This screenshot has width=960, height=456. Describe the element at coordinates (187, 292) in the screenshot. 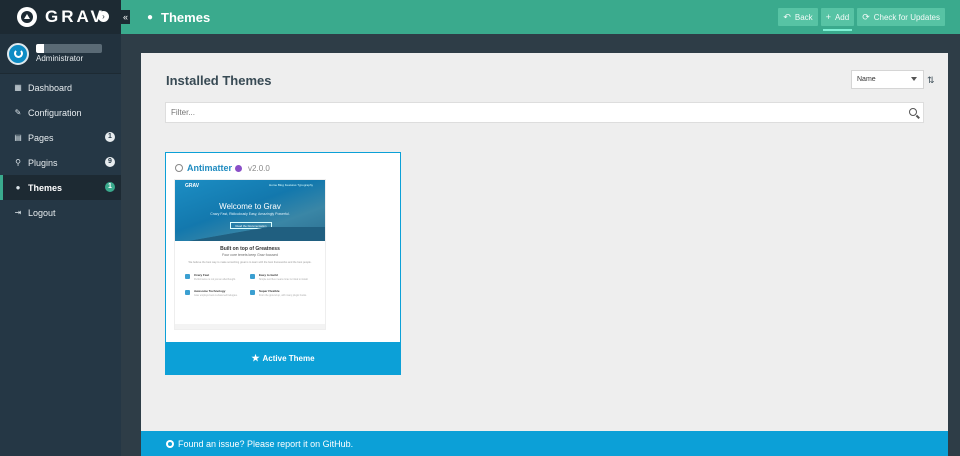

I see `cloud-icon` at that location.